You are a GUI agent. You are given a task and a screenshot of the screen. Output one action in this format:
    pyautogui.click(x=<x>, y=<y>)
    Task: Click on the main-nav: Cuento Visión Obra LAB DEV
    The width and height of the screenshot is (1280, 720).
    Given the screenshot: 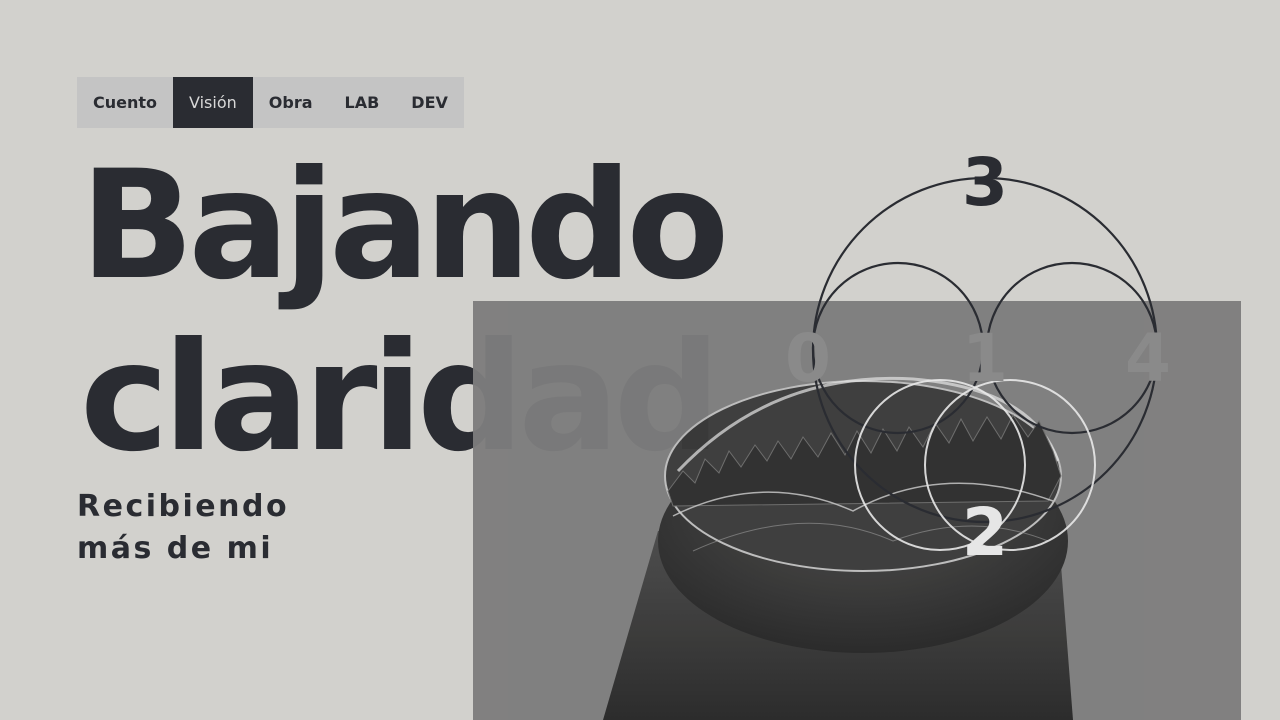 What is the action you would take?
    pyautogui.click(x=270, y=102)
    